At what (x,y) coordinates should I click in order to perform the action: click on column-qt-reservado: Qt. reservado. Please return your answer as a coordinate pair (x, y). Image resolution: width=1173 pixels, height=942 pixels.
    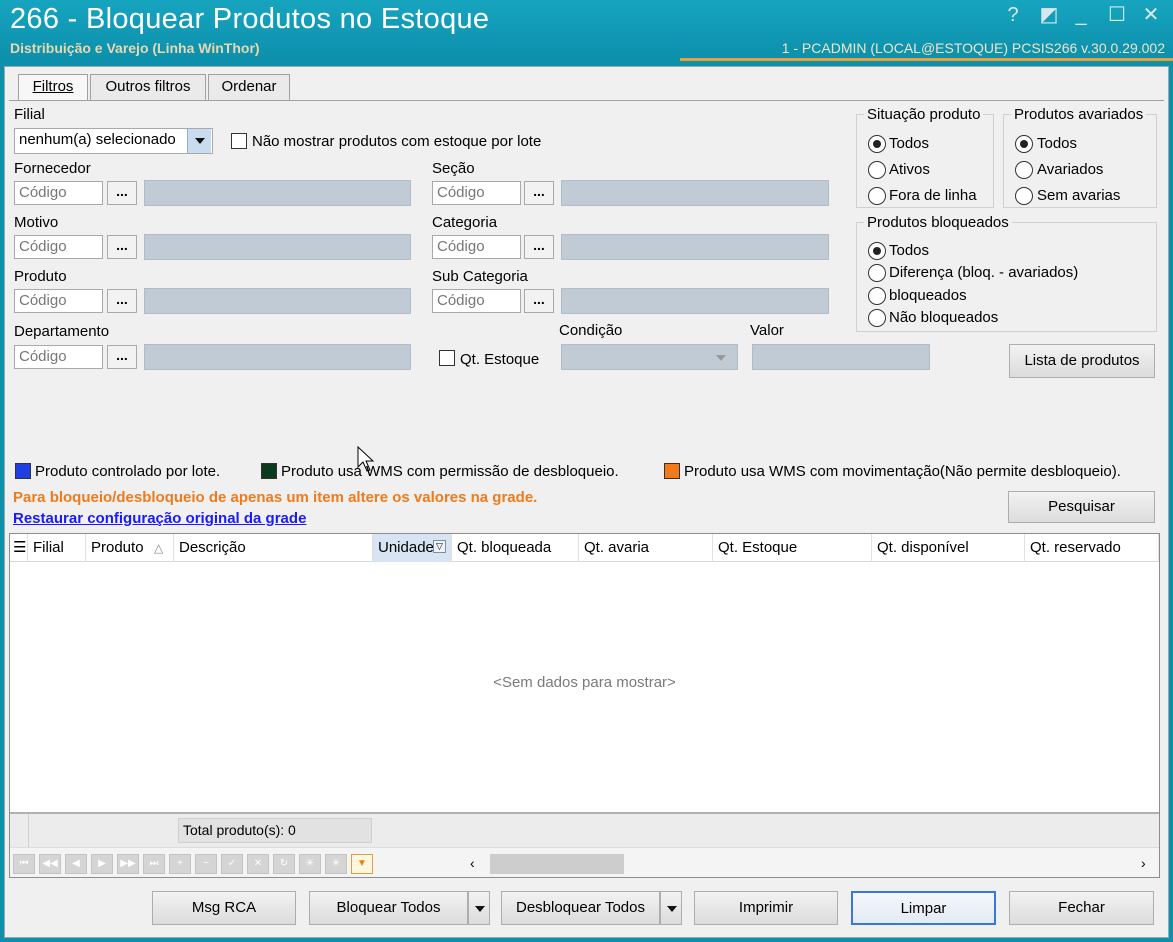
    Looking at the image, I should click on (1092, 548).